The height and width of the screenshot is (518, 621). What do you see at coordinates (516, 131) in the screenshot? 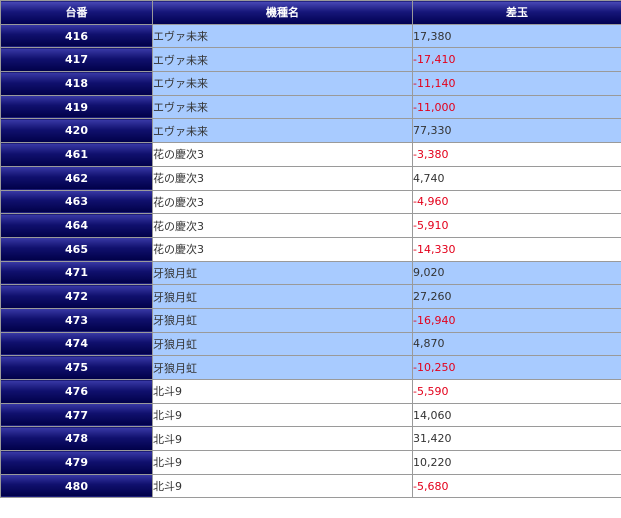
I see `ball-difference-cell: 77,330` at bounding box center [516, 131].